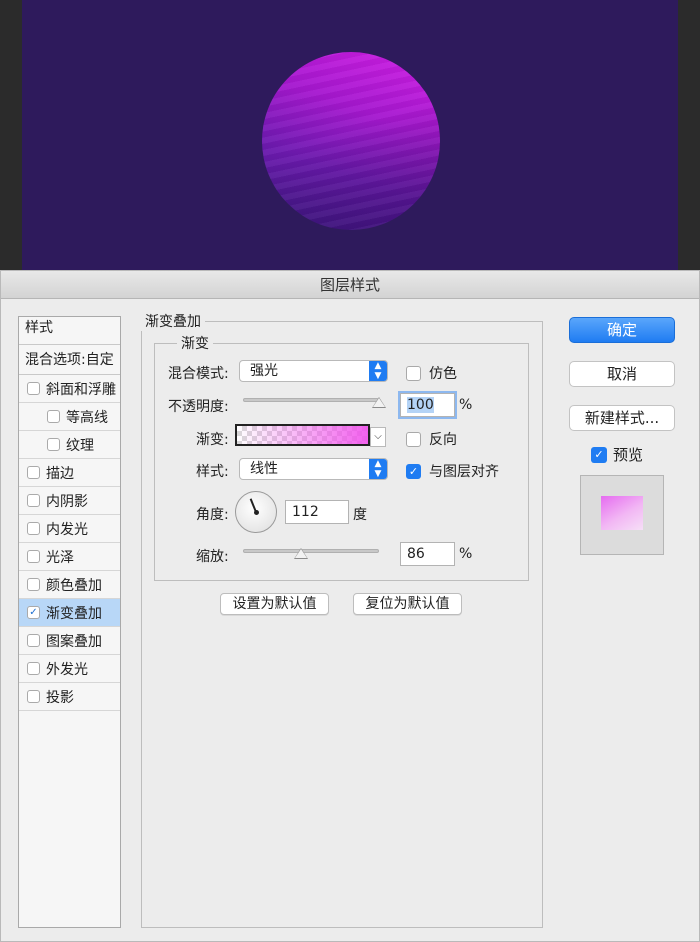 This screenshot has height=942, width=700. Describe the element at coordinates (407, 604) in the screenshot. I see `reset-default-button: 复位为默认值` at that location.